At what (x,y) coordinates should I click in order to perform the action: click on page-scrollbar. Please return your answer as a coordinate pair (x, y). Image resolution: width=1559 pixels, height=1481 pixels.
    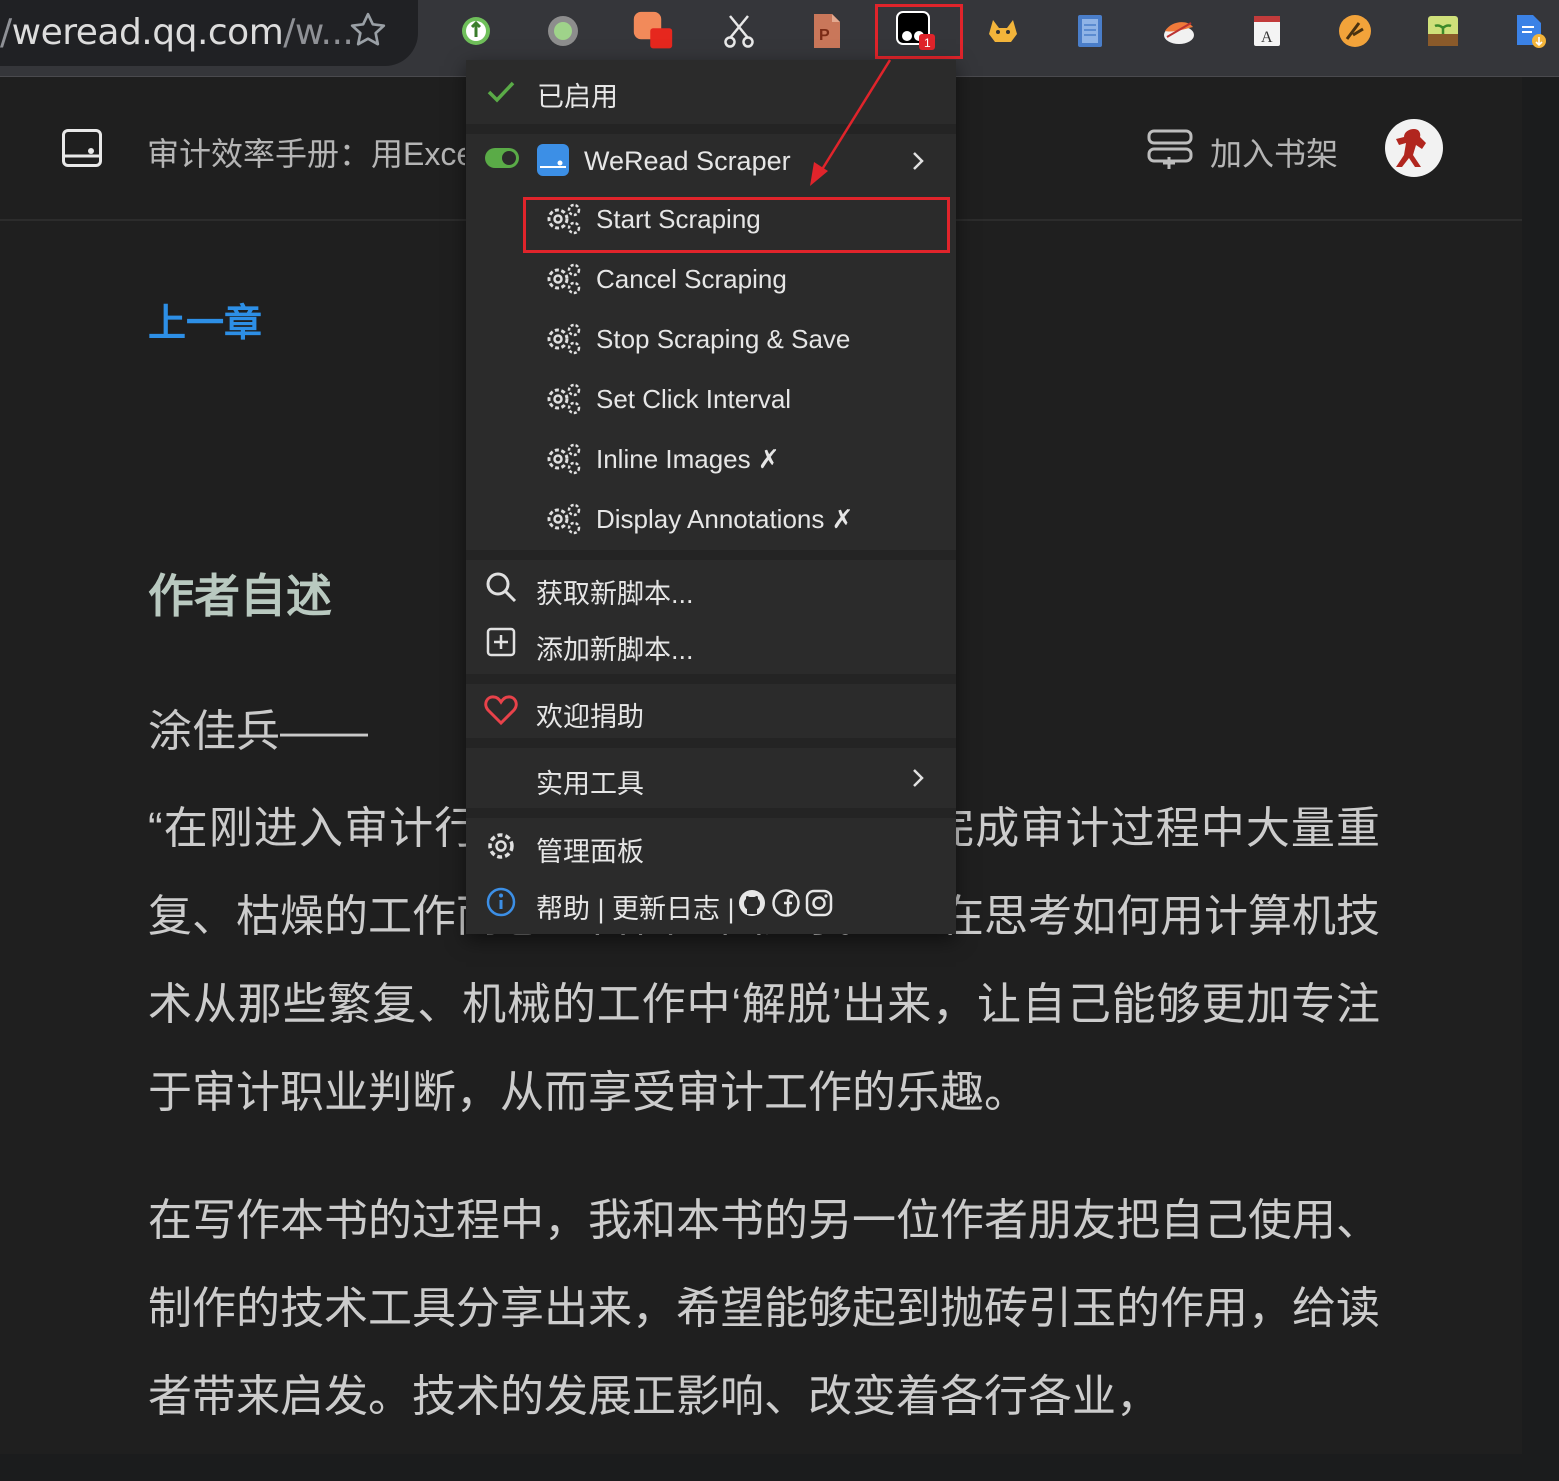
    Looking at the image, I should click on (1540, 765).